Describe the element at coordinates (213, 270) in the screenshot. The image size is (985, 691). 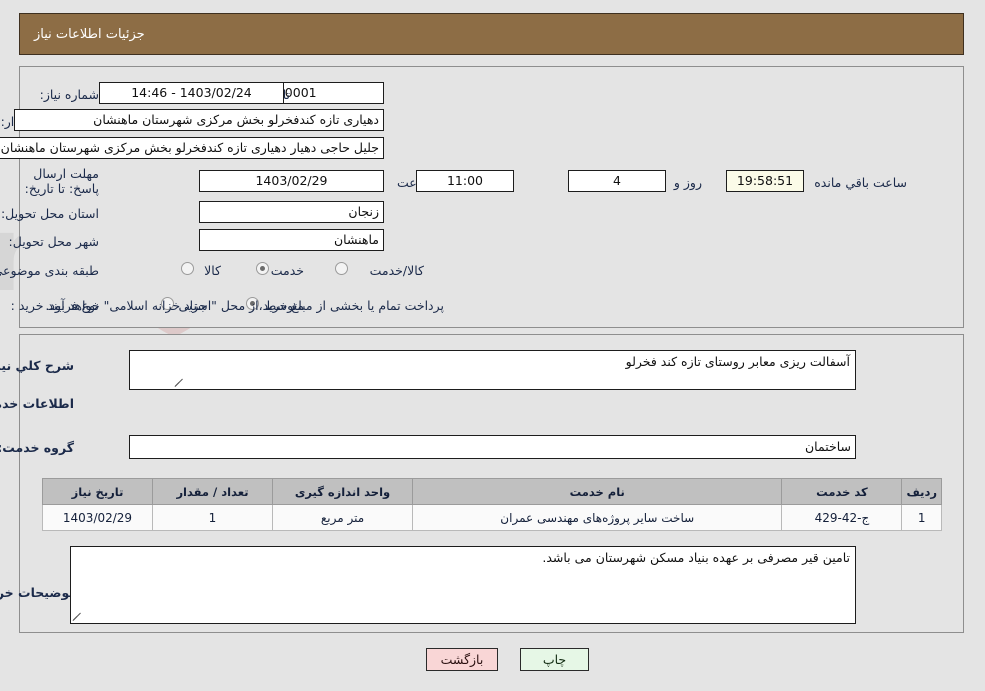
I see `category-option-label-0: کالا` at that location.